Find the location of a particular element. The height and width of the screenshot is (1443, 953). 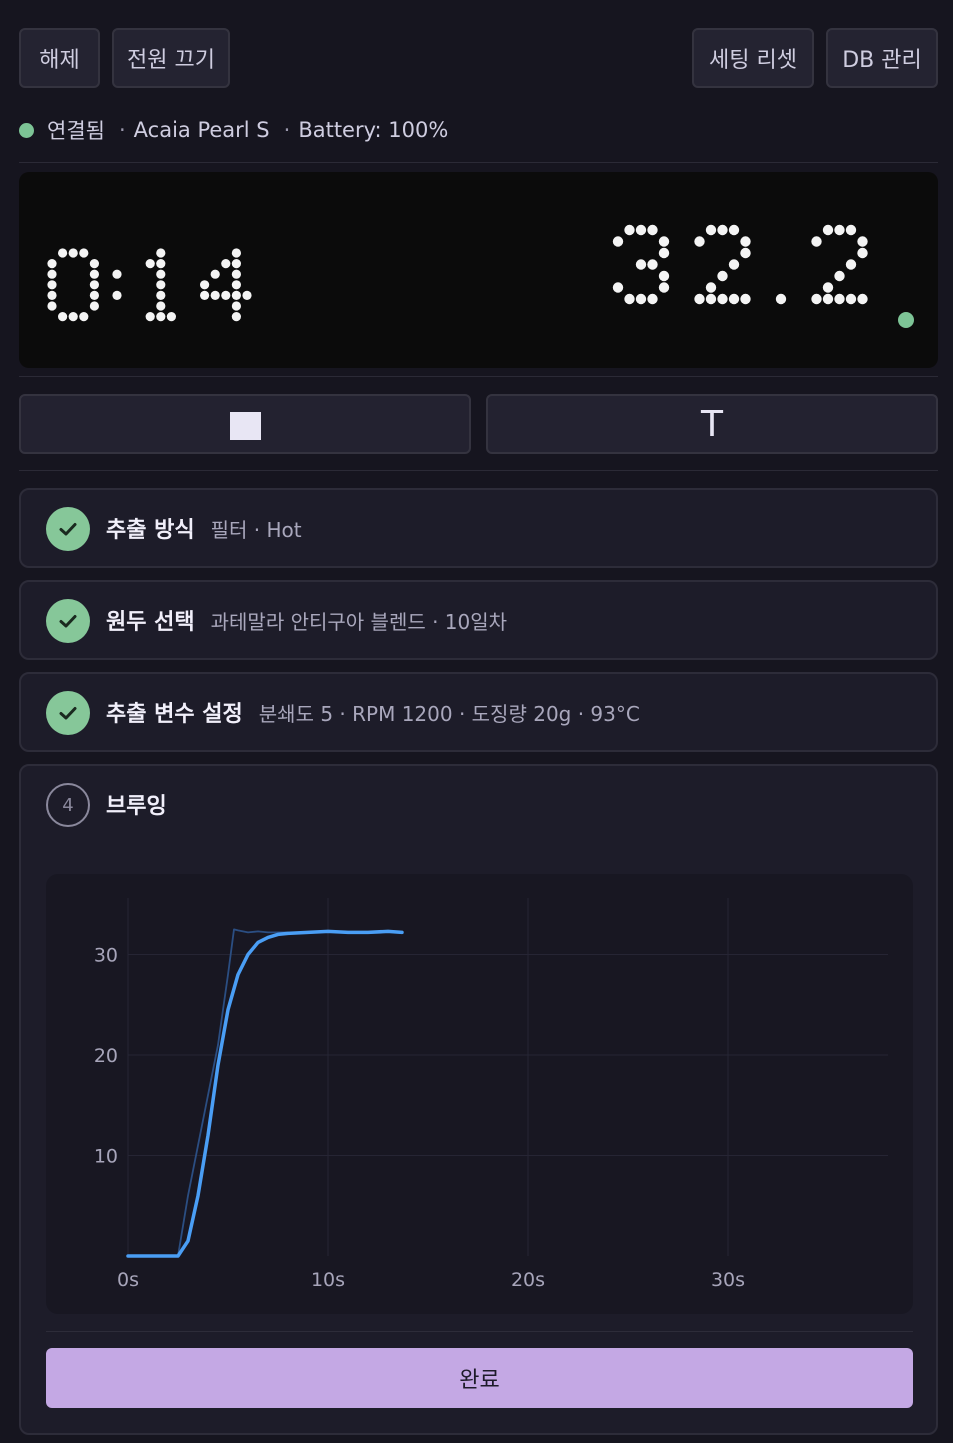

x-tick-label: 0s is located at coordinates (128, 1280).